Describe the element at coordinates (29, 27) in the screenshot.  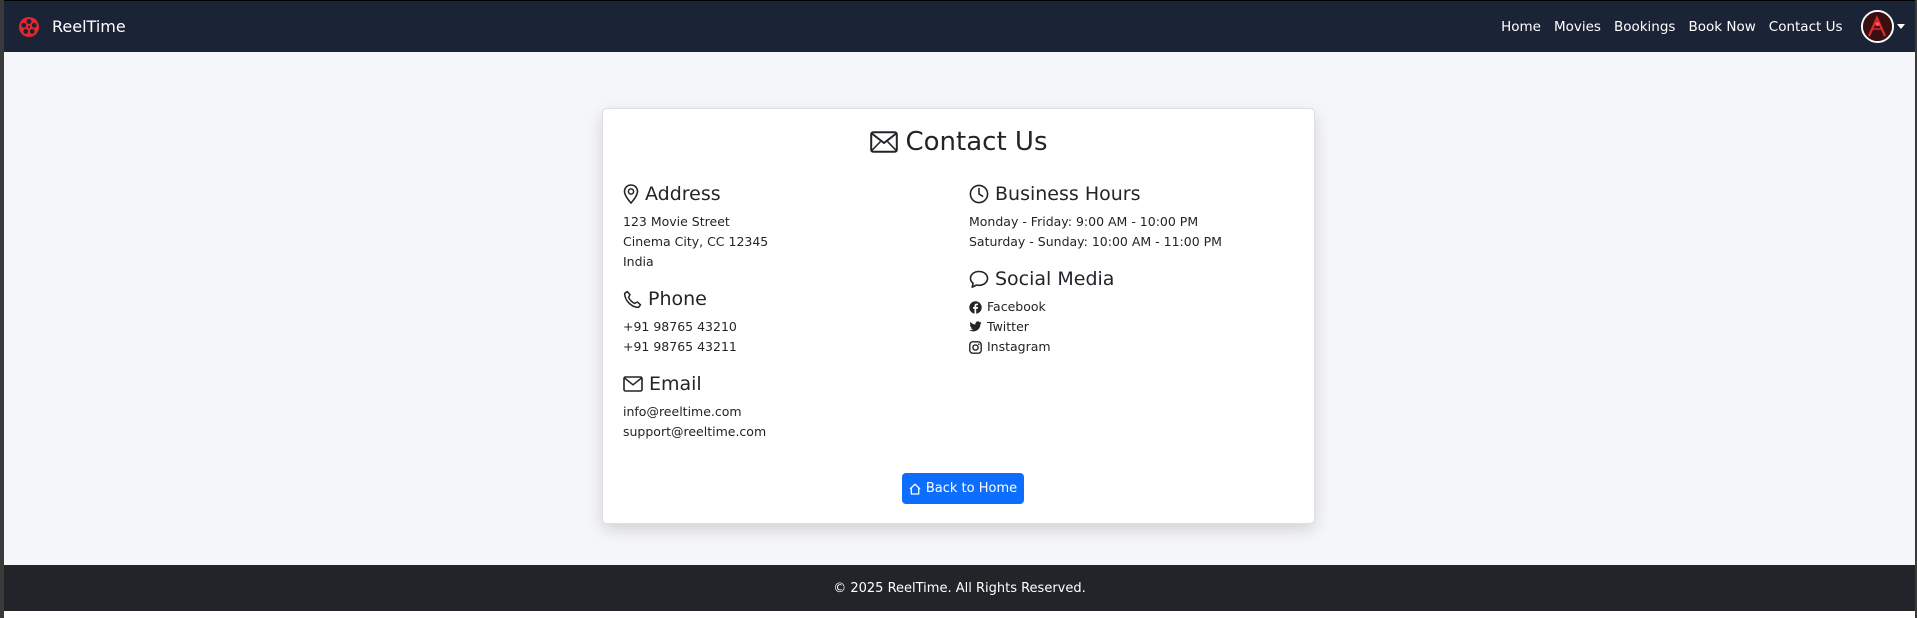
I see `film-reel-icon` at that location.